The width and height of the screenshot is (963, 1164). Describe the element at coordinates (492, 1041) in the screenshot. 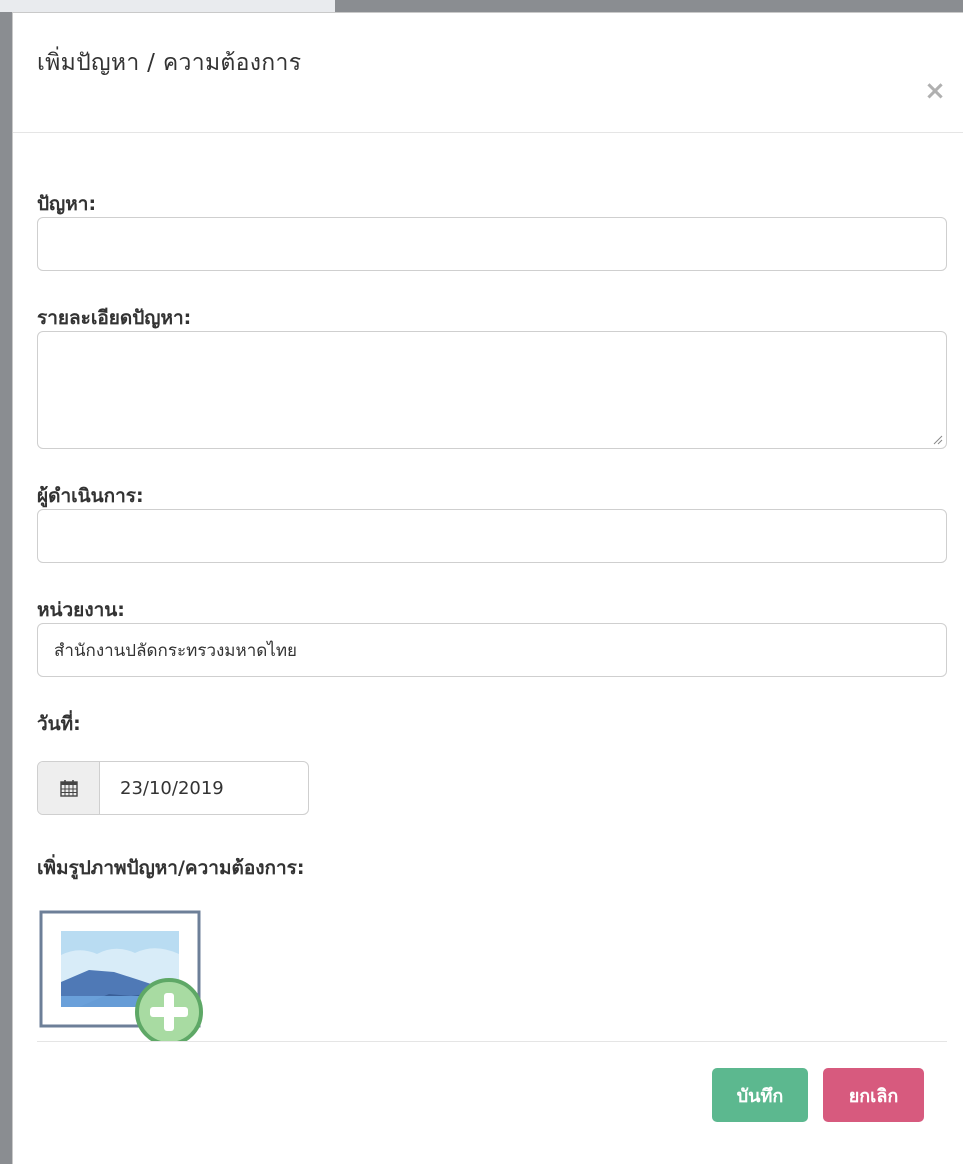

I see `footer-divider` at that location.